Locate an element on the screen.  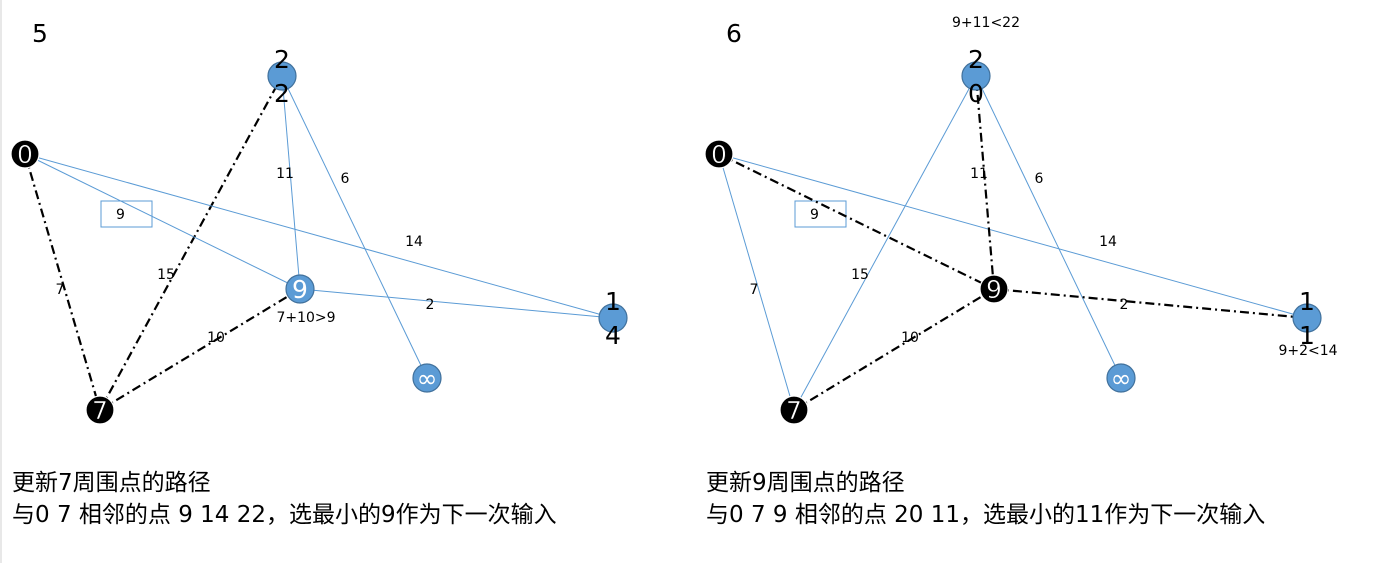
step-number: 6 is located at coordinates (734, 33).